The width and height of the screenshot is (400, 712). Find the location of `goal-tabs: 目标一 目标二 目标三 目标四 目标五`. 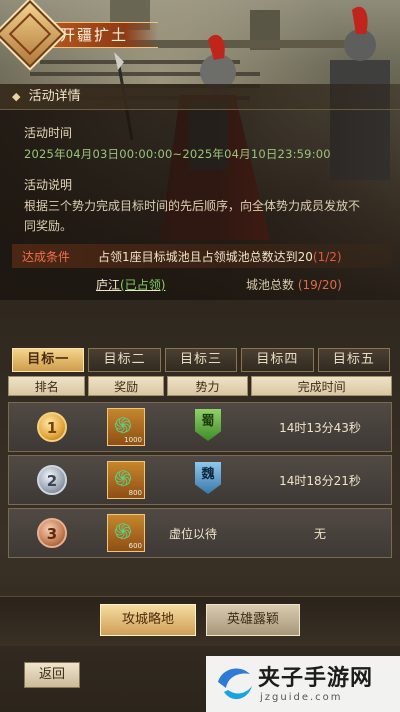

goal-tabs: 目标一 目标二 目标三 目标四 目标五 is located at coordinates (201, 360).